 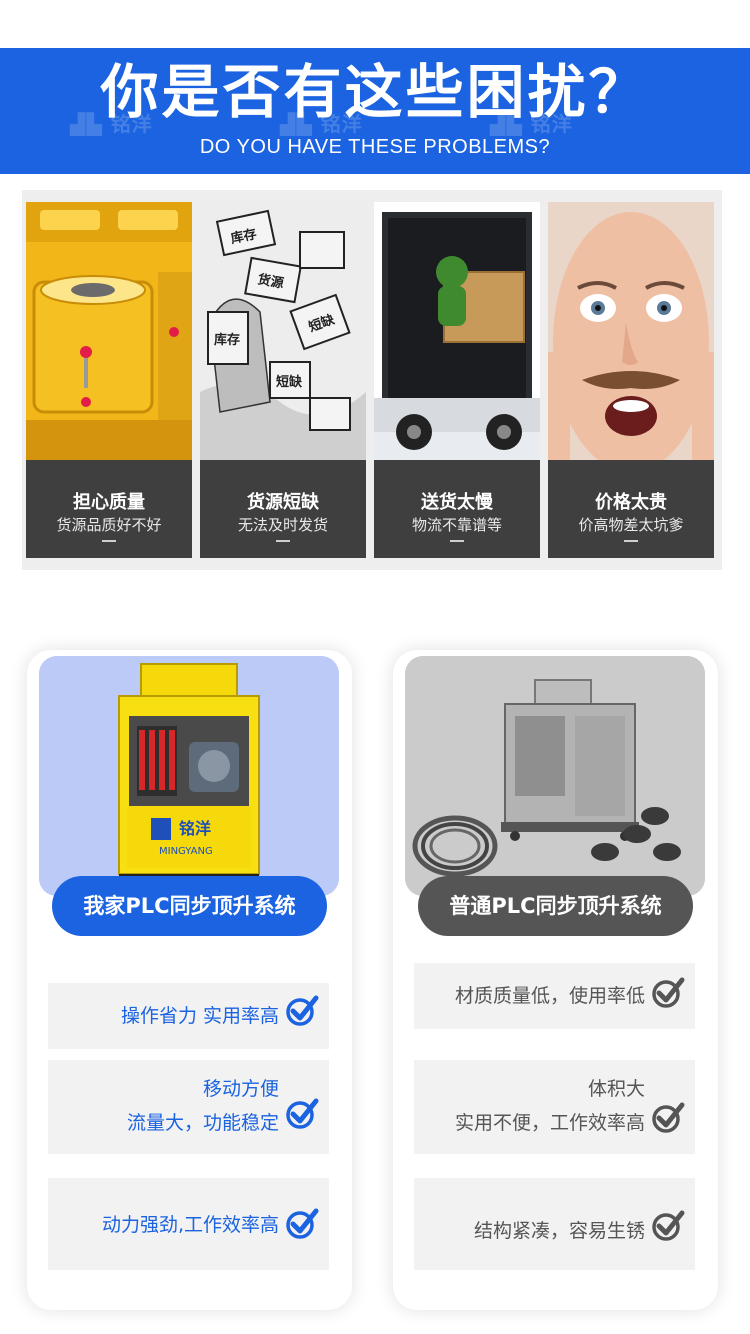 I want to click on problem-title: 价格太贵, so click(x=631, y=502).